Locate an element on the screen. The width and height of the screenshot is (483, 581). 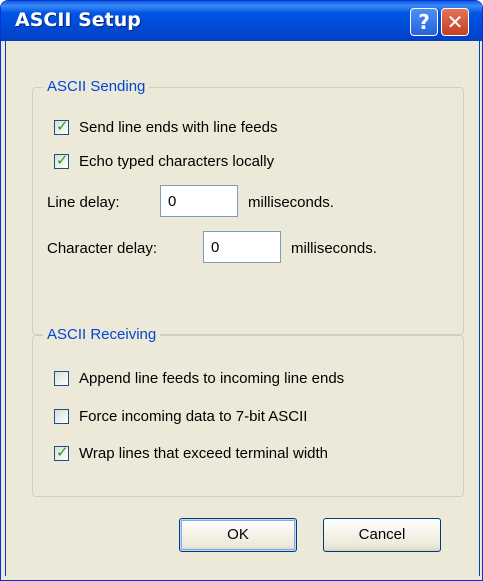
close-icon: ✕ is located at coordinates (455, 22).